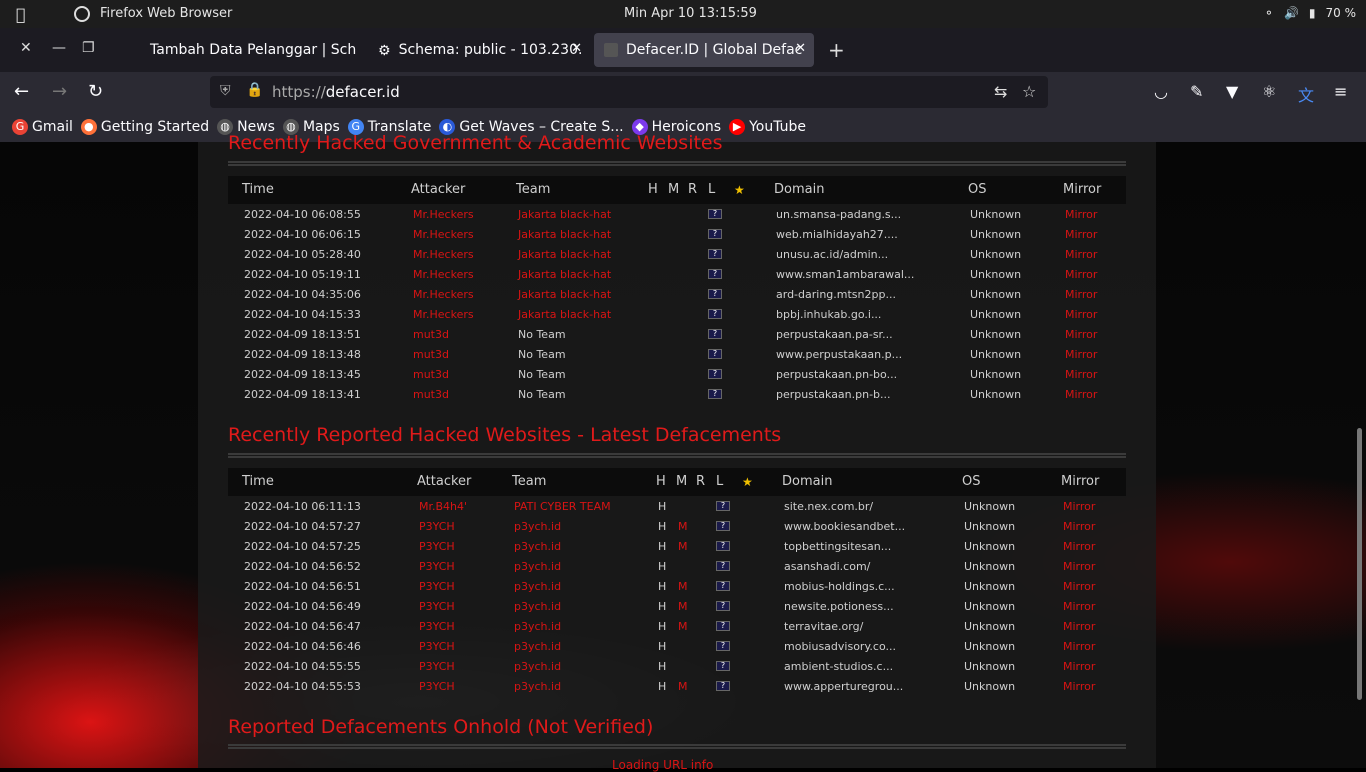 The width and height of the screenshot is (1366, 772). I want to click on extension-react-icon: ⚛, so click(1269, 91).